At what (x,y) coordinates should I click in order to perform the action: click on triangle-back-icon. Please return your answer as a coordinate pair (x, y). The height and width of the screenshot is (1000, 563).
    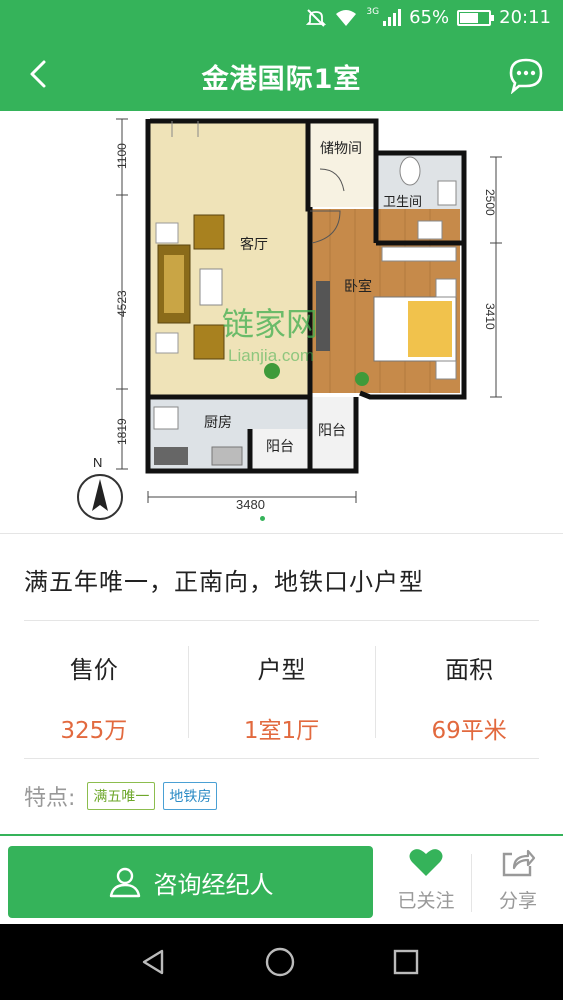
    Looking at the image, I should click on (153, 962).